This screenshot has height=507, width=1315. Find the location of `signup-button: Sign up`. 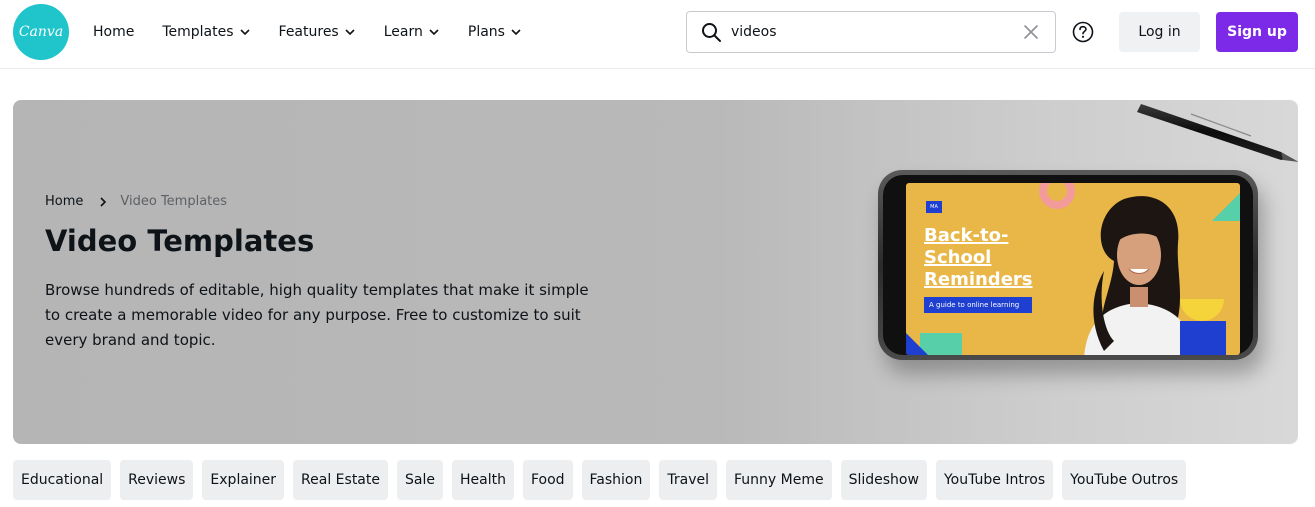

signup-button: Sign up is located at coordinates (1257, 32).